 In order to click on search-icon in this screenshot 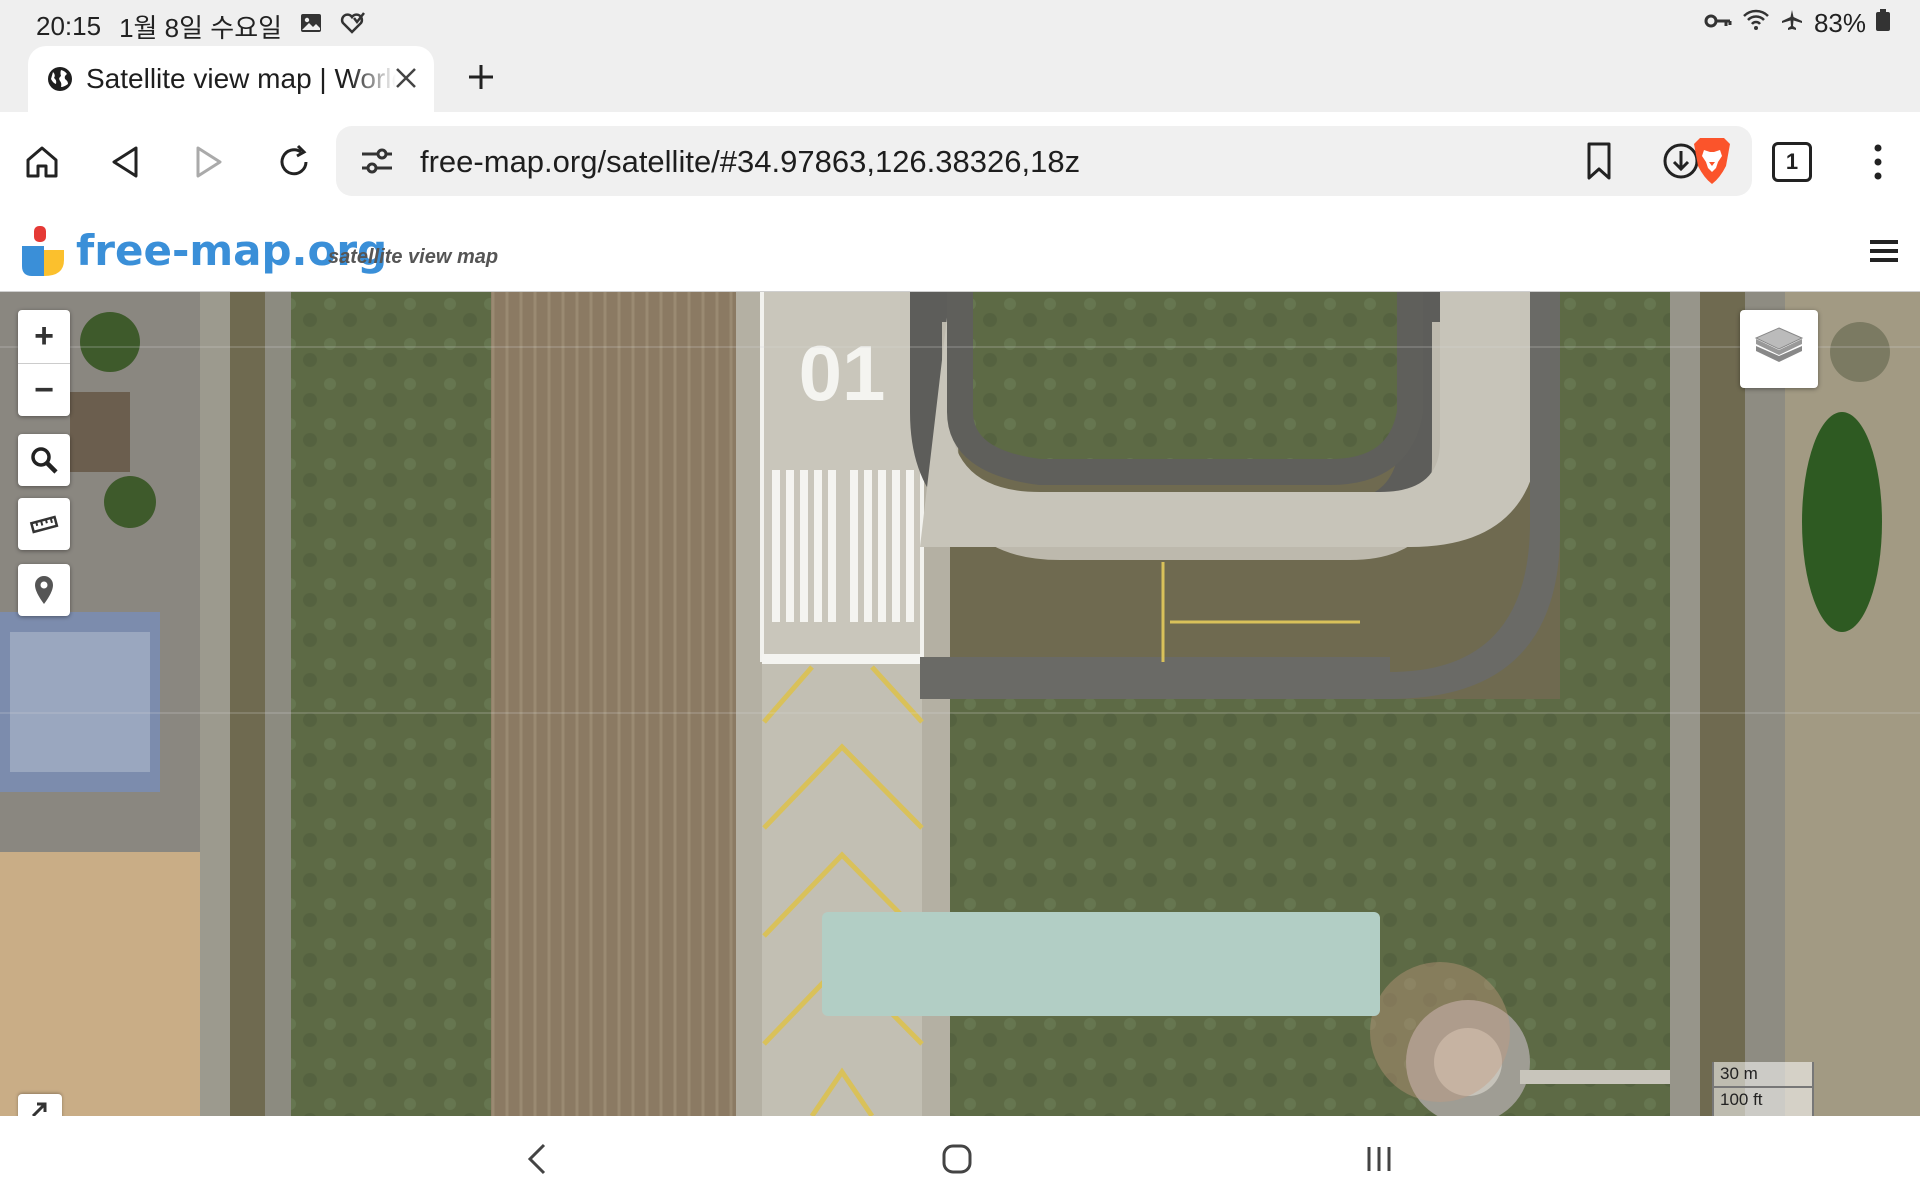, I will do `click(44, 460)`.